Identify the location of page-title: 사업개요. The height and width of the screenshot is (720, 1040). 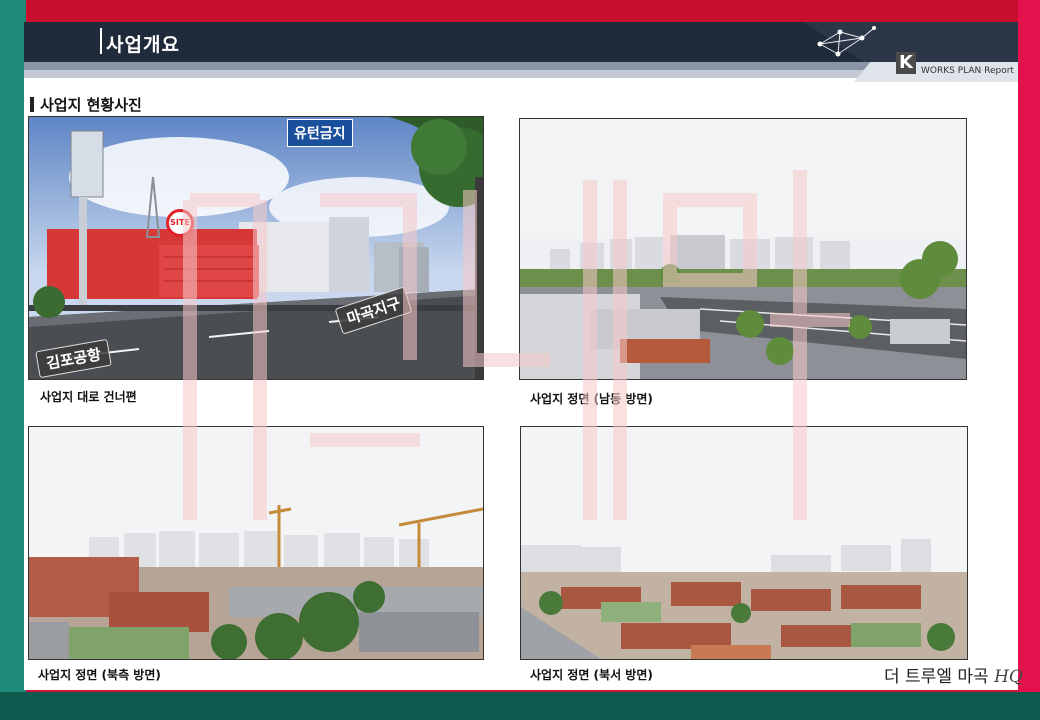
(143, 45).